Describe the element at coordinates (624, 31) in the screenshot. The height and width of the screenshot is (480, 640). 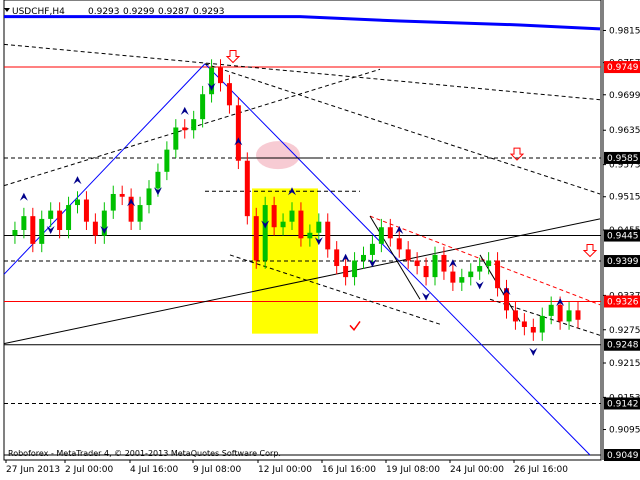
I see `y-tick-label: 0.9815` at that location.